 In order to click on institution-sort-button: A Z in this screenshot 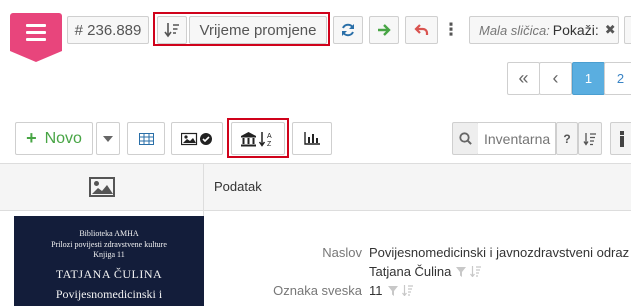, I will do `click(258, 138)`.